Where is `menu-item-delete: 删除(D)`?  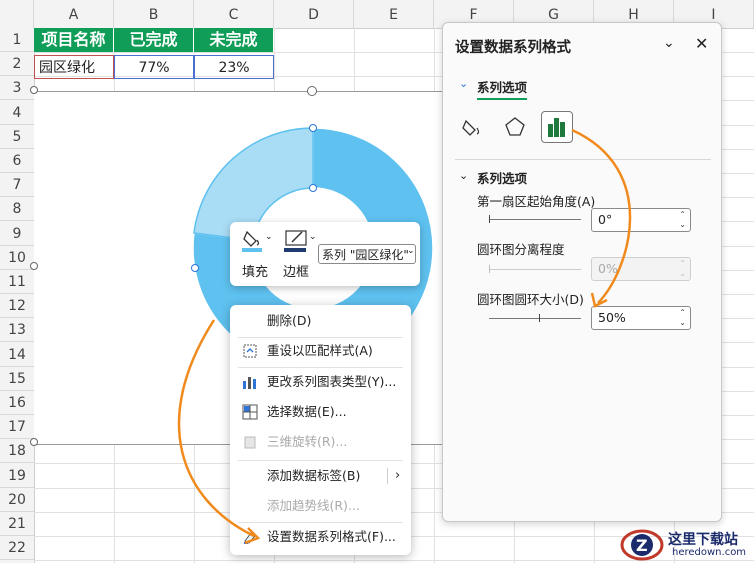 menu-item-delete: 删除(D) is located at coordinates (320, 321).